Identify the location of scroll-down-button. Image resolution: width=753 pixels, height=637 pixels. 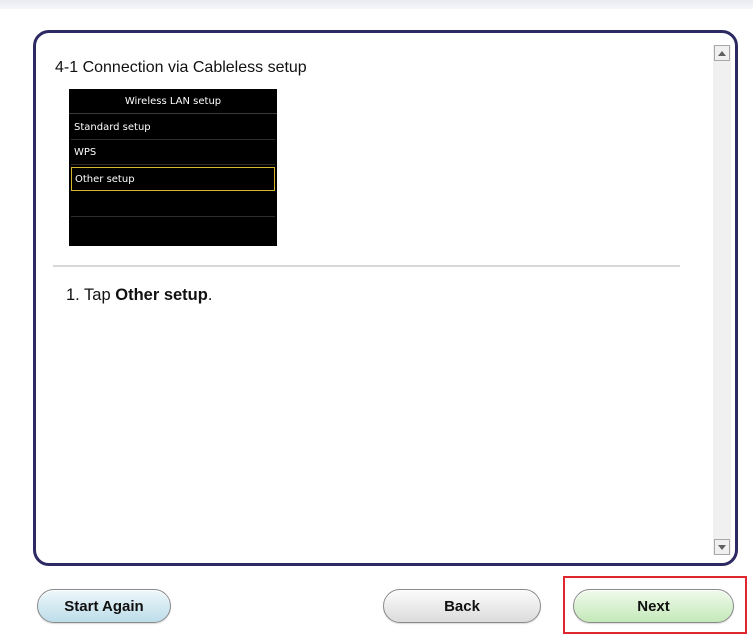
(722, 547).